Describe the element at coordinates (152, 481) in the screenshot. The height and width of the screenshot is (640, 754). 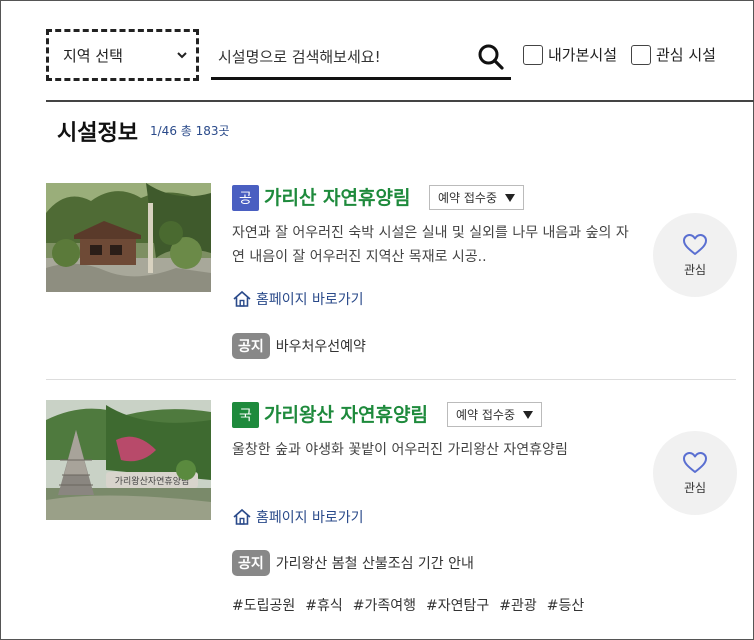
I see `photo-sign-text: 가리왕산자연휴양림` at that location.